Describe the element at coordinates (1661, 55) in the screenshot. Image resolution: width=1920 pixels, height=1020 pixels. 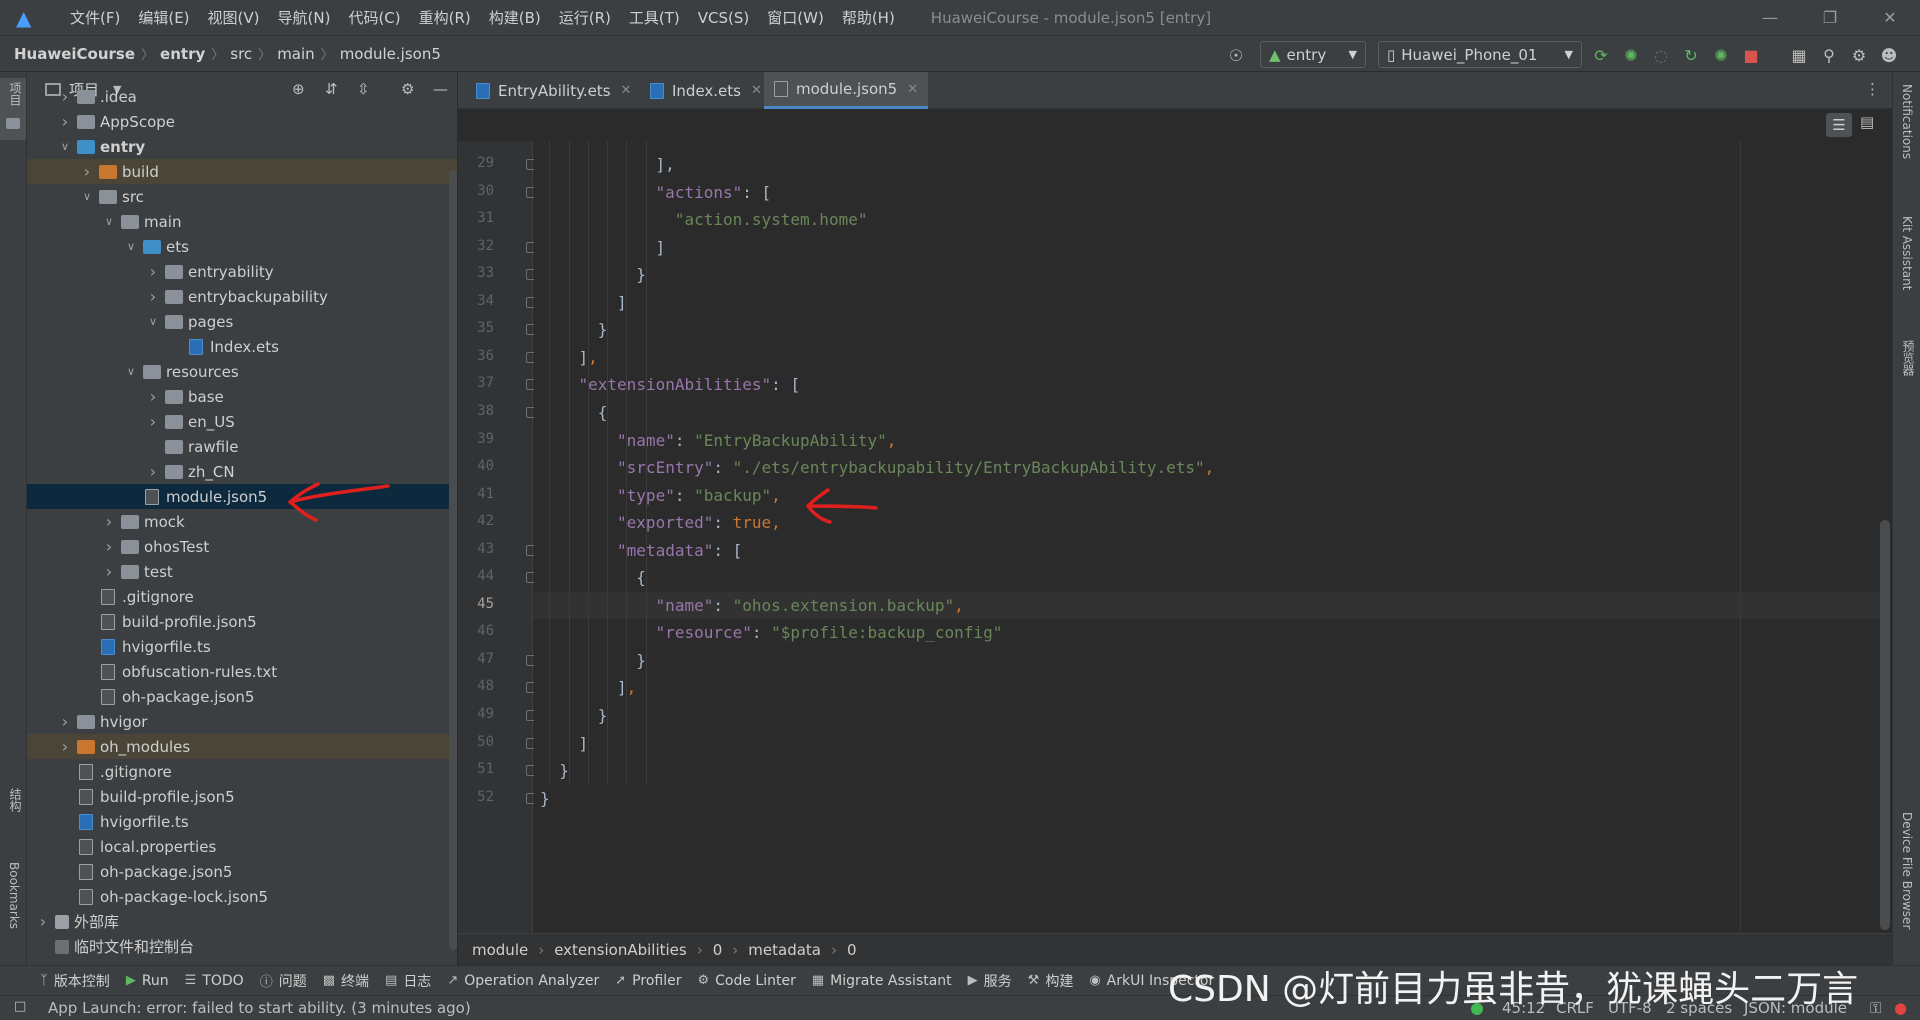
I see `attach-debugger-icon: ◌` at that location.